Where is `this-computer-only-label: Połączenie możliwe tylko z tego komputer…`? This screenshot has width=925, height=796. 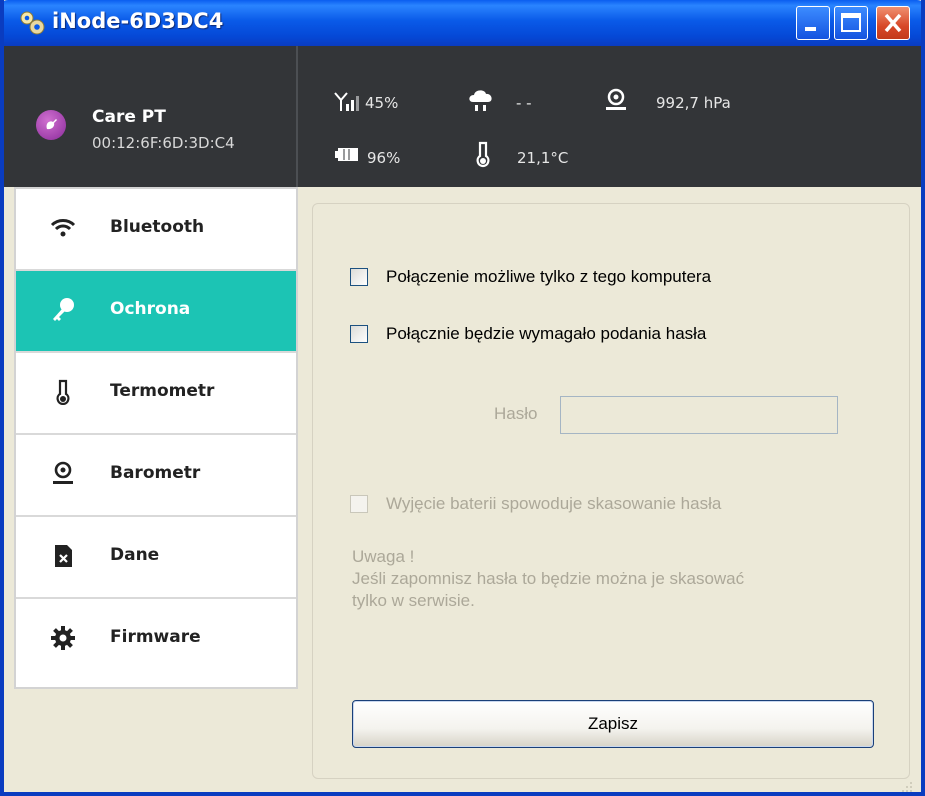
this-computer-only-label: Połączenie możliwe tylko z tego komputer… is located at coordinates (549, 276).